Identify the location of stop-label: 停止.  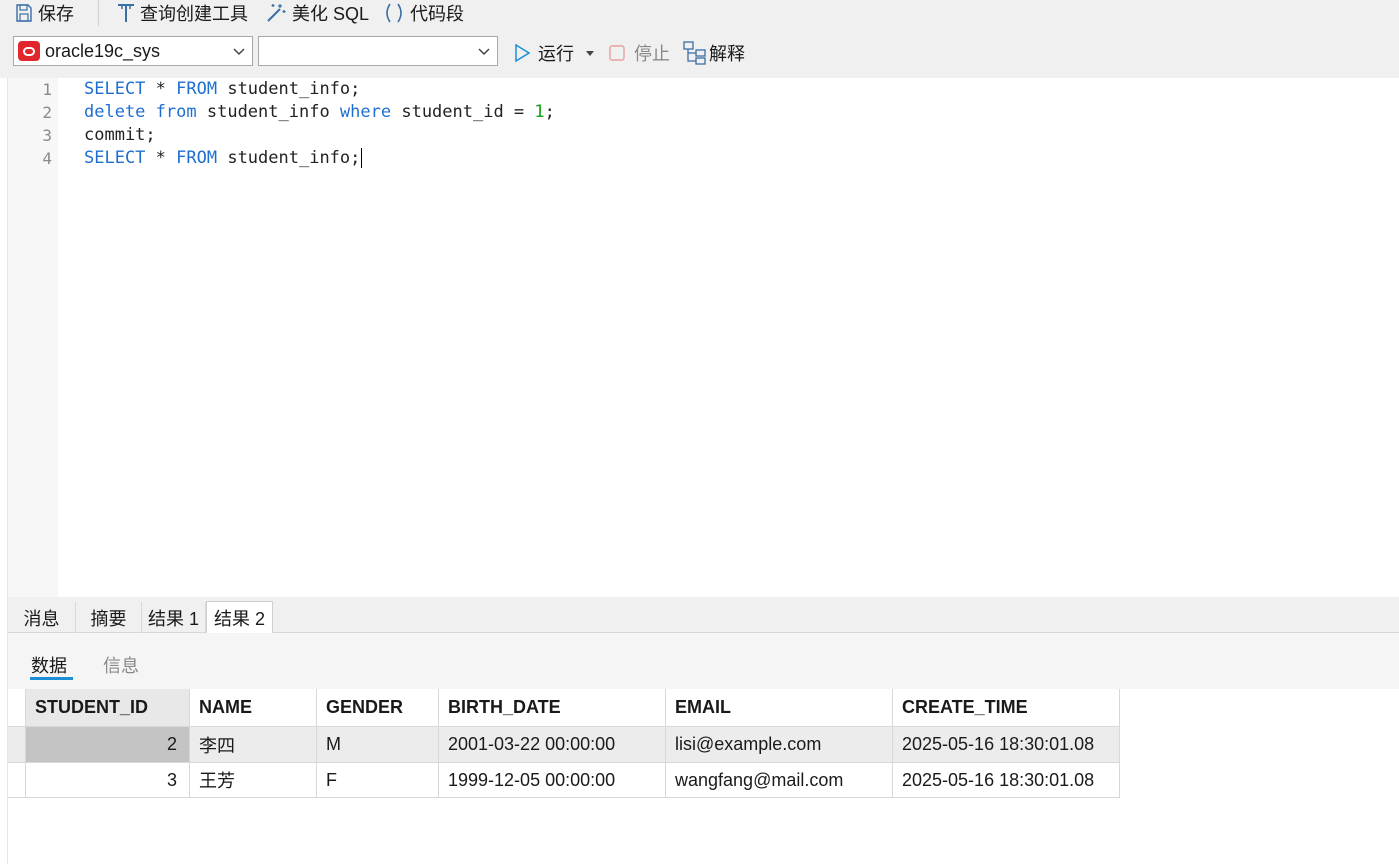
(652, 54).